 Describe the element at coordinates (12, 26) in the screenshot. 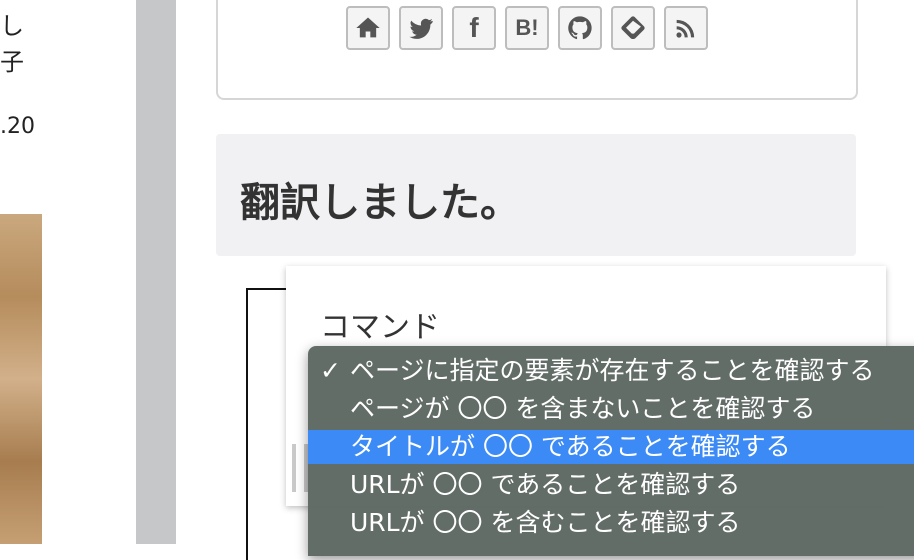

I see `left-text-line1: し` at that location.